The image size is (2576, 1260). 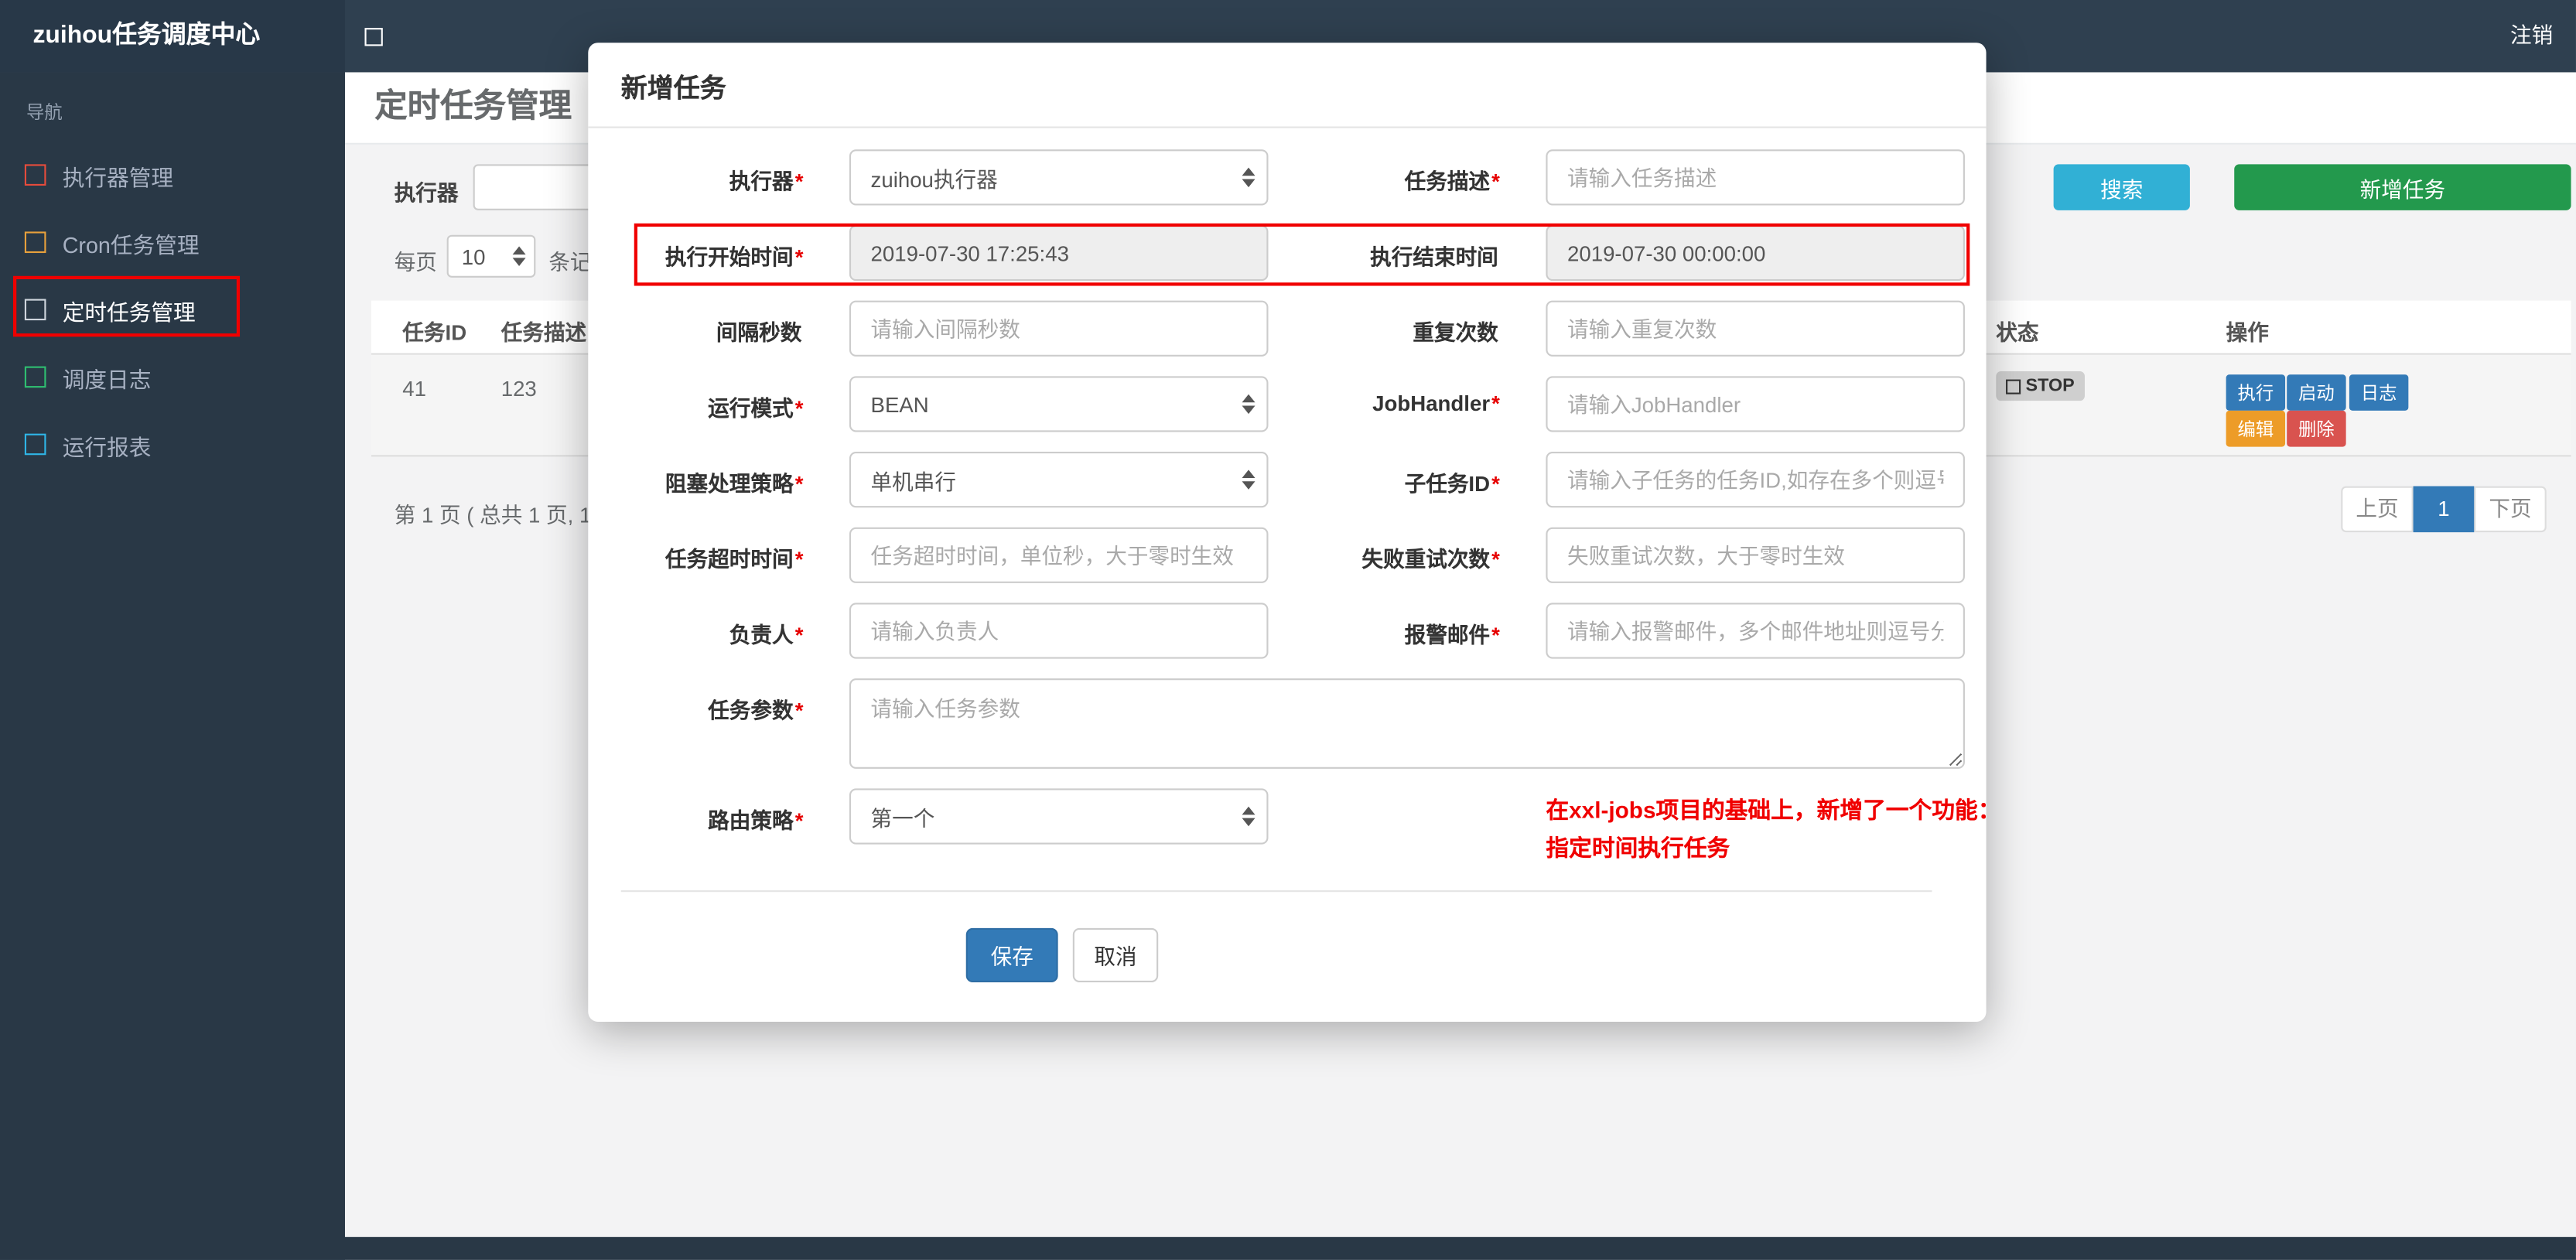 What do you see at coordinates (107, 379) in the screenshot?
I see `sidebar-item-label: 调度日志` at bounding box center [107, 379].